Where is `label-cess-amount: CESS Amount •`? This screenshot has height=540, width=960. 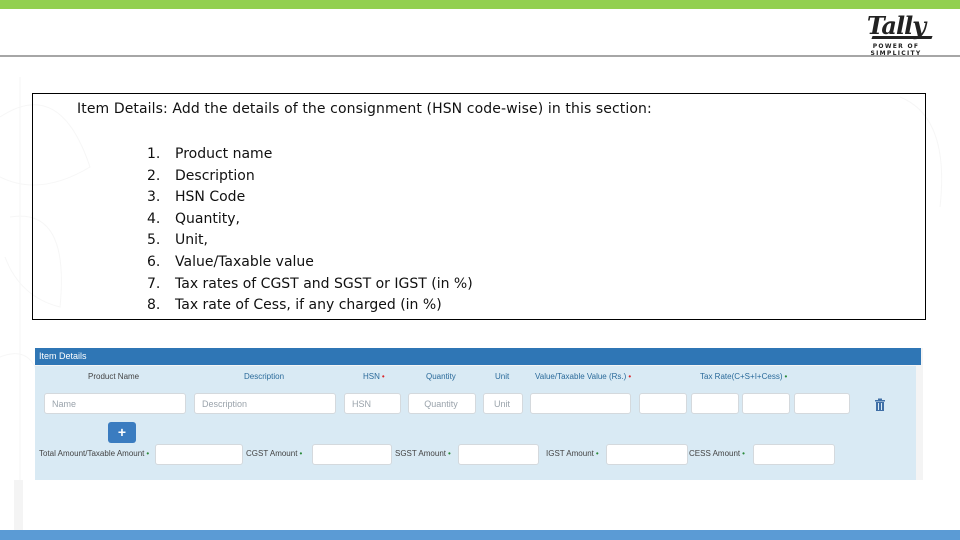
label-cess-amount: CESS Amount • is located at coordinates (717, 453).